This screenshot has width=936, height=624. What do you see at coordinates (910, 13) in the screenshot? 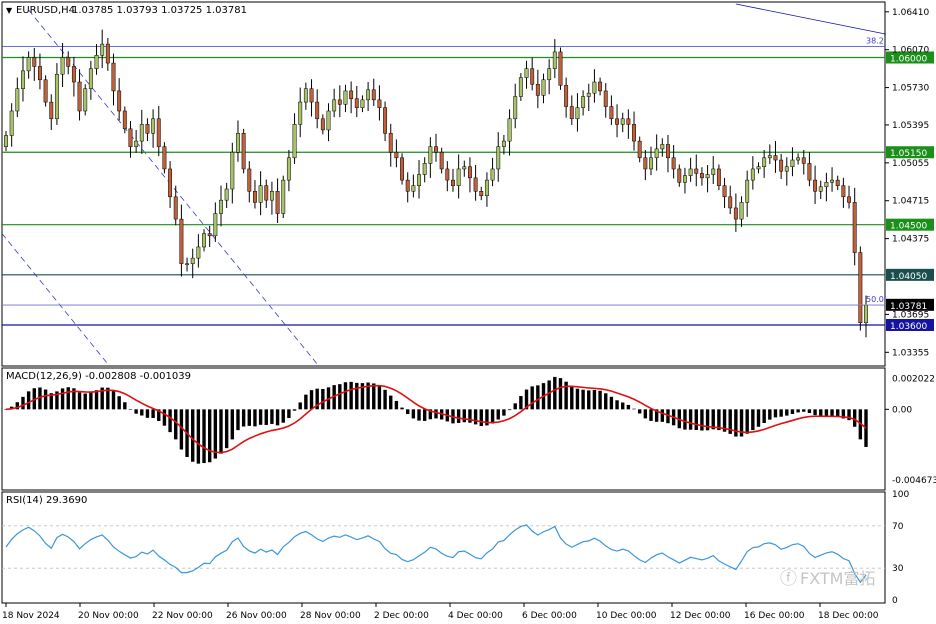
I see `price-tick-label-0: 1.06410` at bounding box center [910, 13].